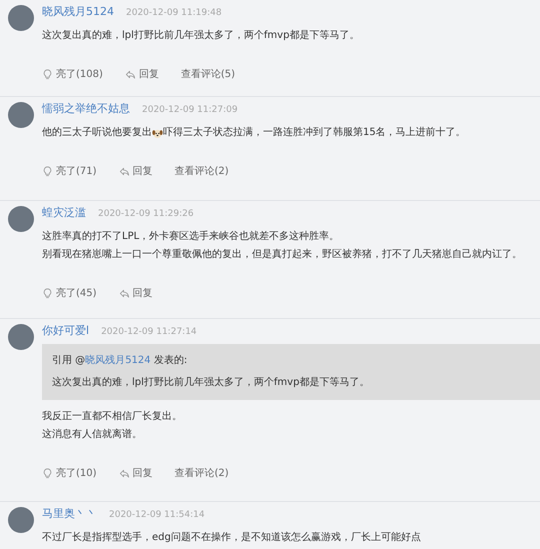 The height and width of the screenshot is (549, 540). What do you see at coordinates (92, 435) in the screenshot?
I see `comment-text: 这消息有人信就离谱。` at bounding box center [92, 435].